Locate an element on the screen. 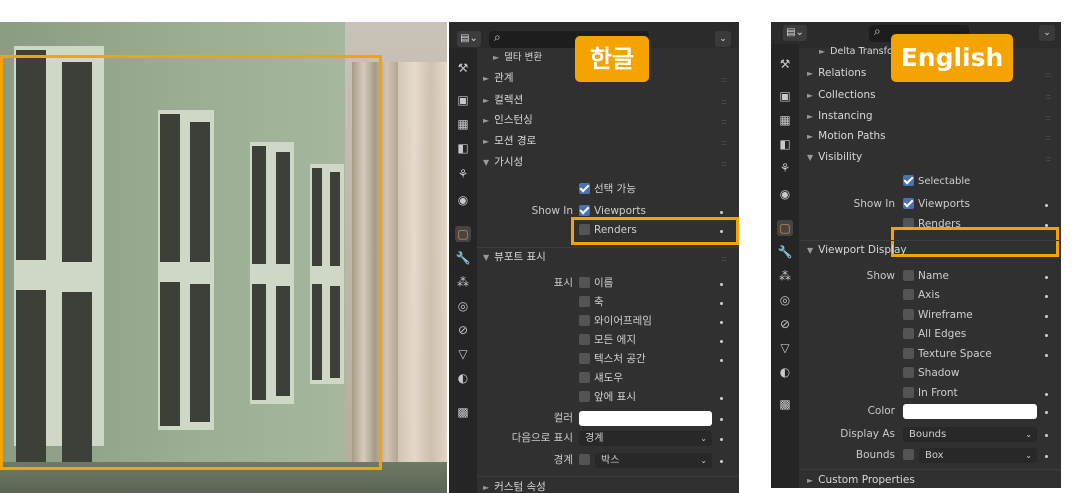  particles-icon: ⁂ is located at coordinates (463, 282).